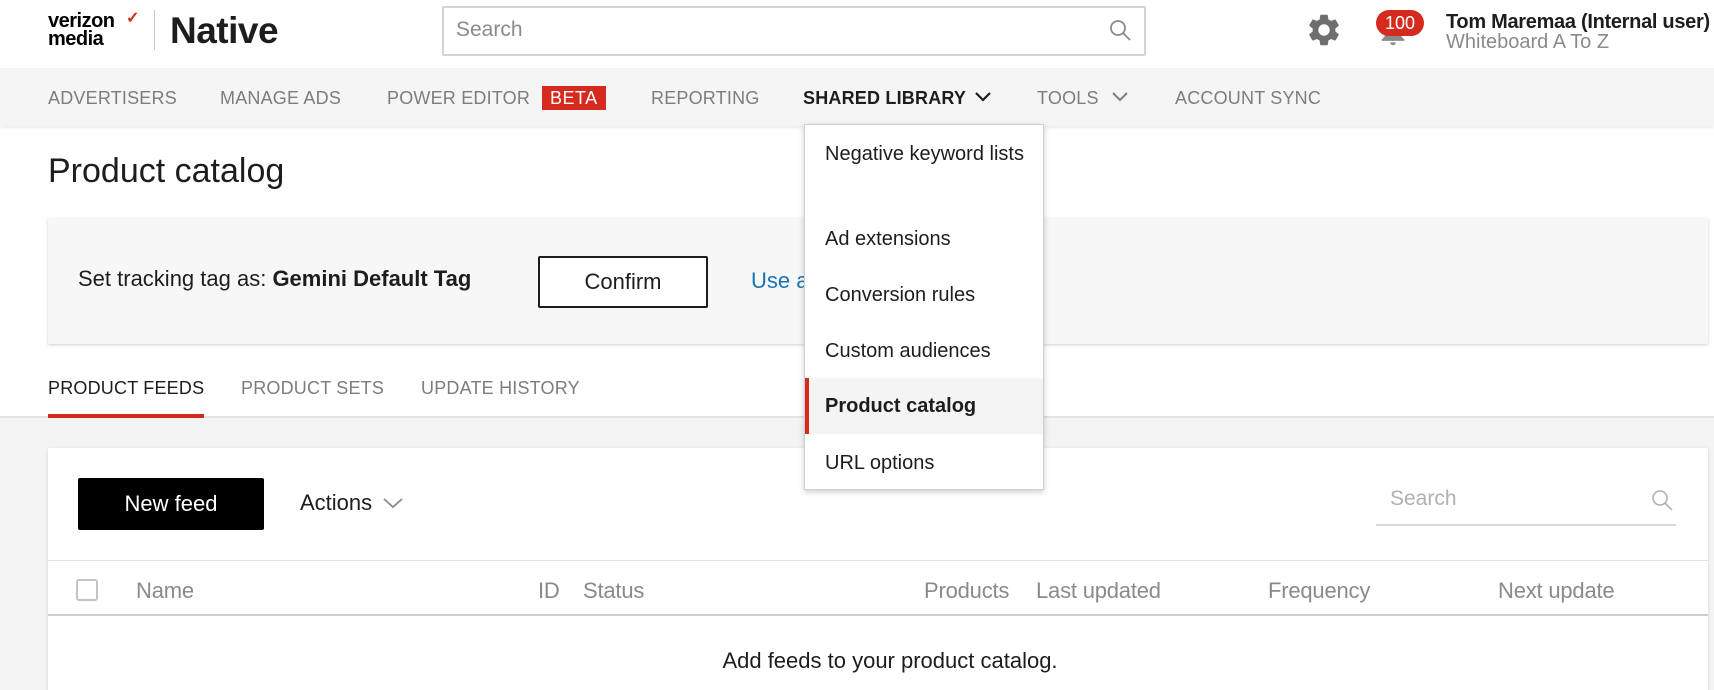 Image resolution: width=1714 pixels, height=690 pixels. I want to click on tab-product-feeds: PRODUCT FEEDS, so click(126, 388).